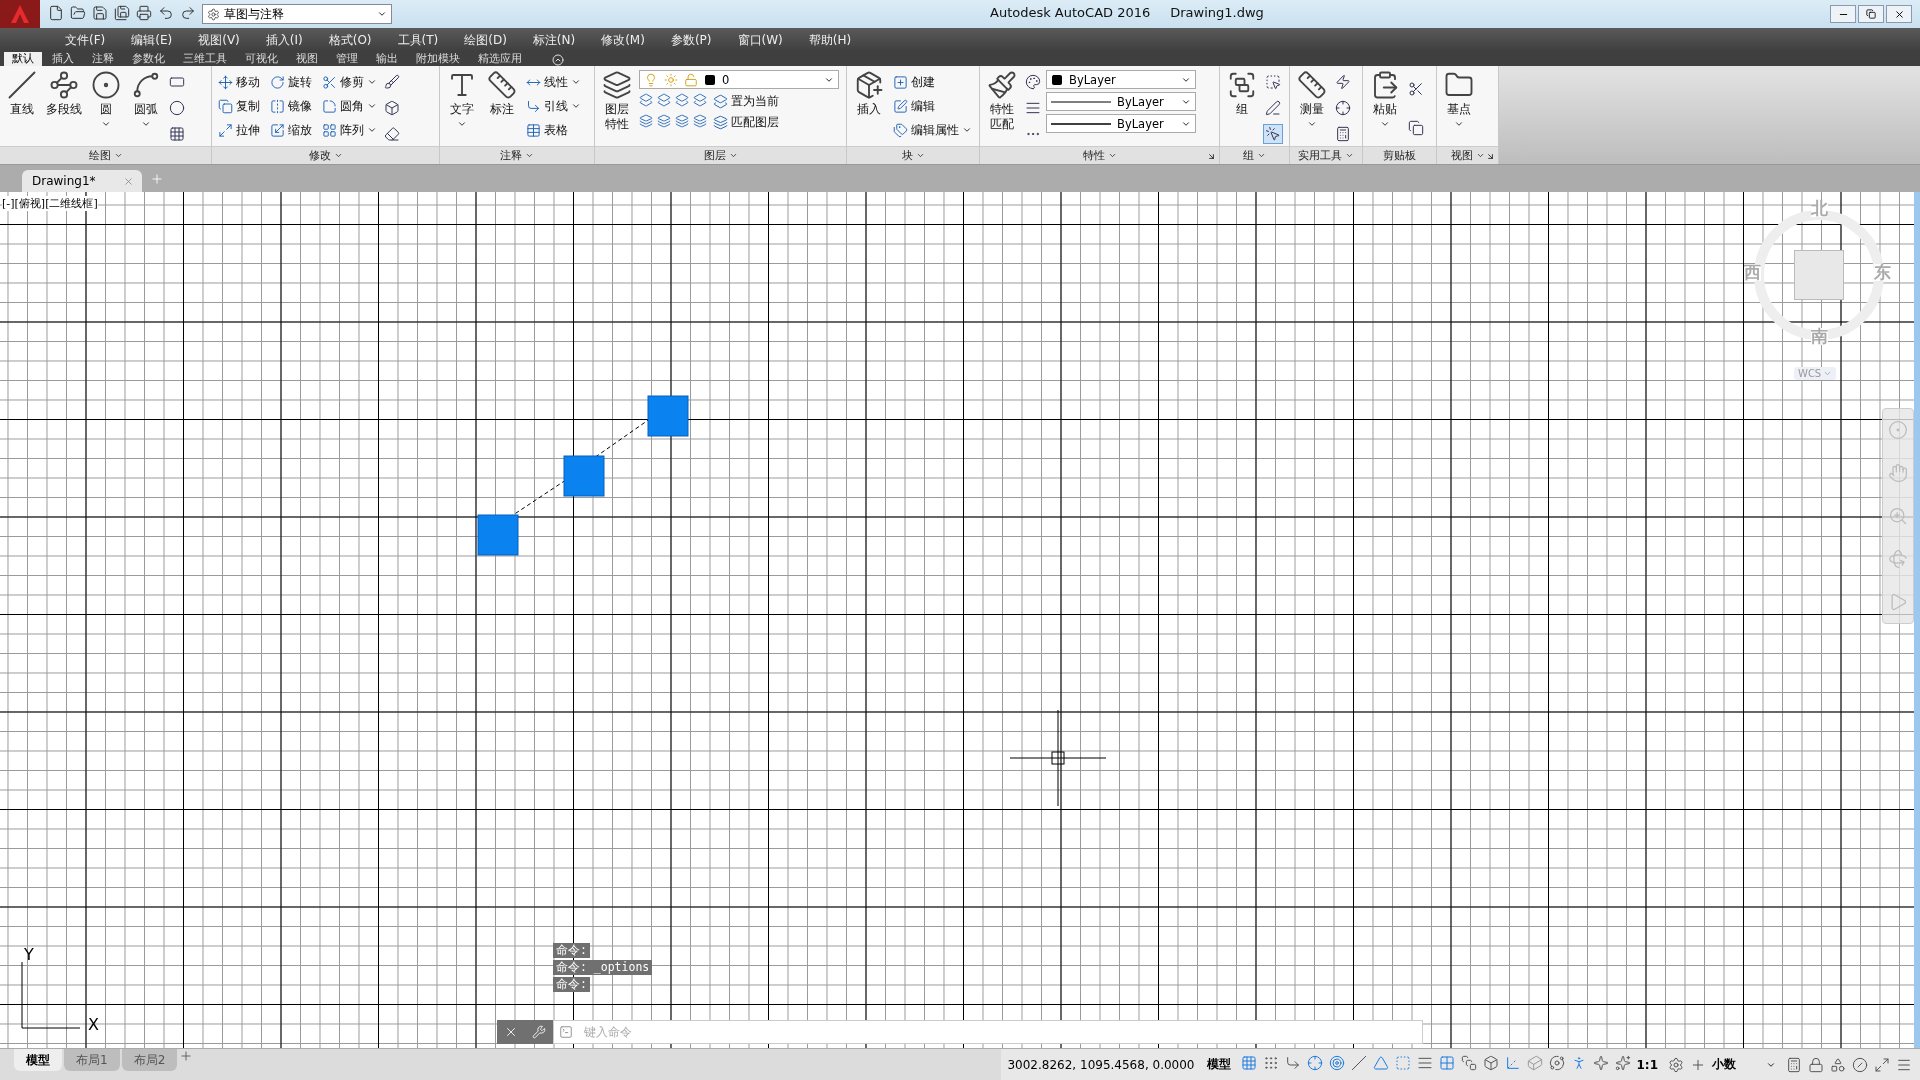 The height and width of the screenshot is (1080, 1920). What do you see at coordinates (349, 130) in the screenshot?
I see `ribbon-tool-button: 阵列` at bounding box center [349, 130].